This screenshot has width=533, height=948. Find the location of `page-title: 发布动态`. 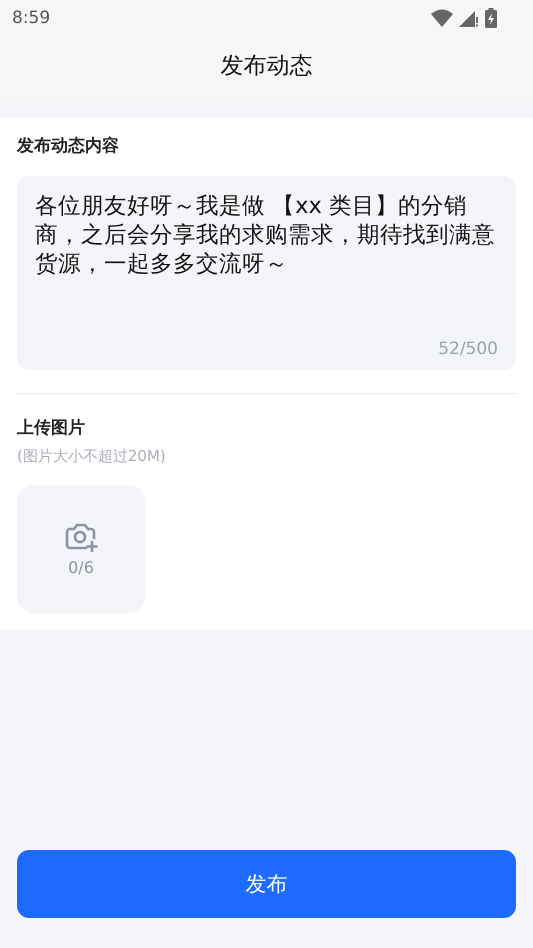

page-title: 发布动态 is located at coordinates (266, 66).